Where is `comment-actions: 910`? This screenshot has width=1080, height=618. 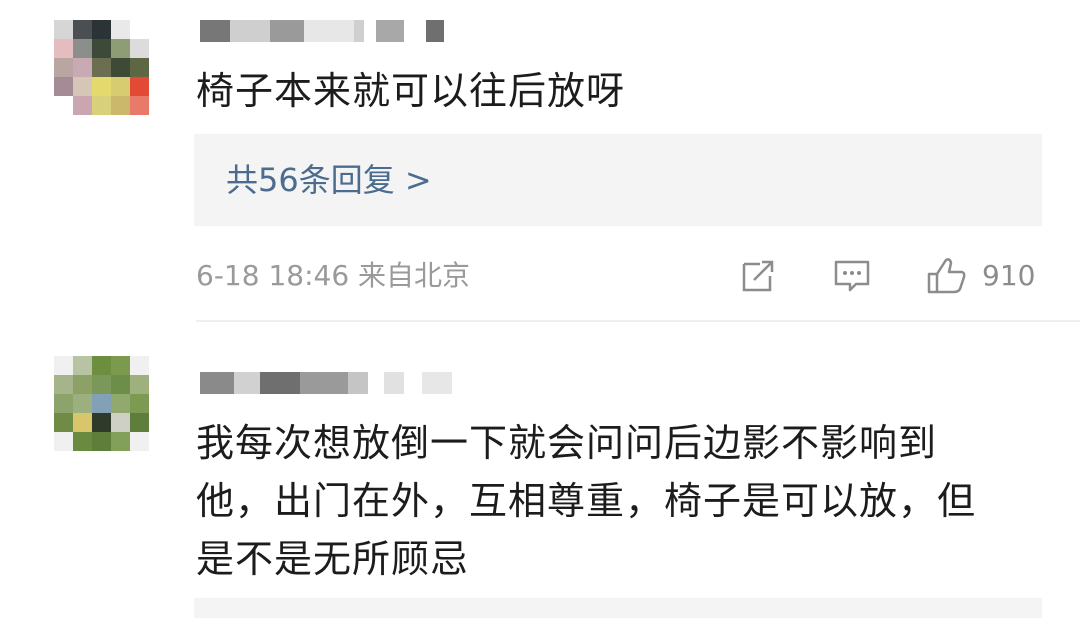 comment-actions: 910 is located at coordinates (540, 276).